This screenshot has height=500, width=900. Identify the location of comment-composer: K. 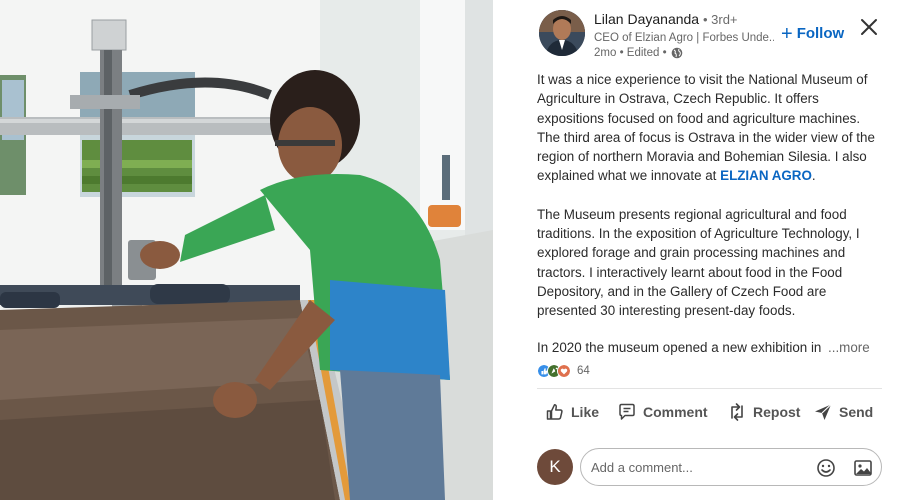
(709, 467).